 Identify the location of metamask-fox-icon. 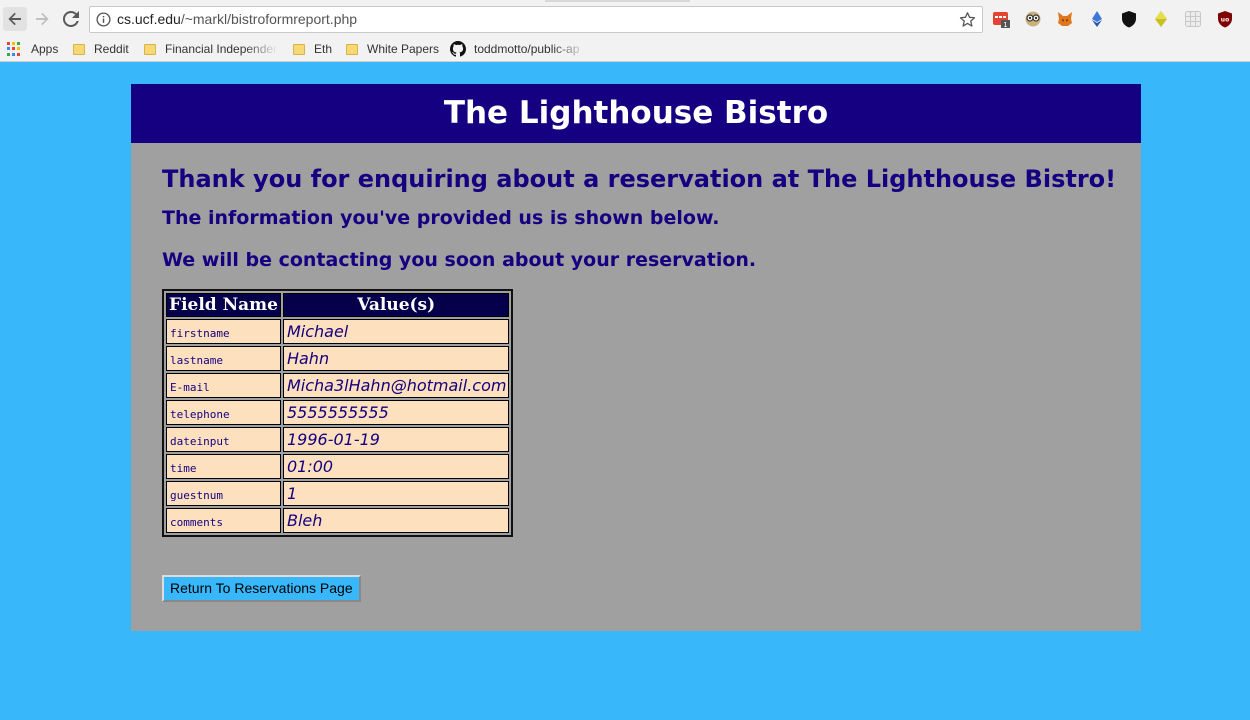
(1065, 19).